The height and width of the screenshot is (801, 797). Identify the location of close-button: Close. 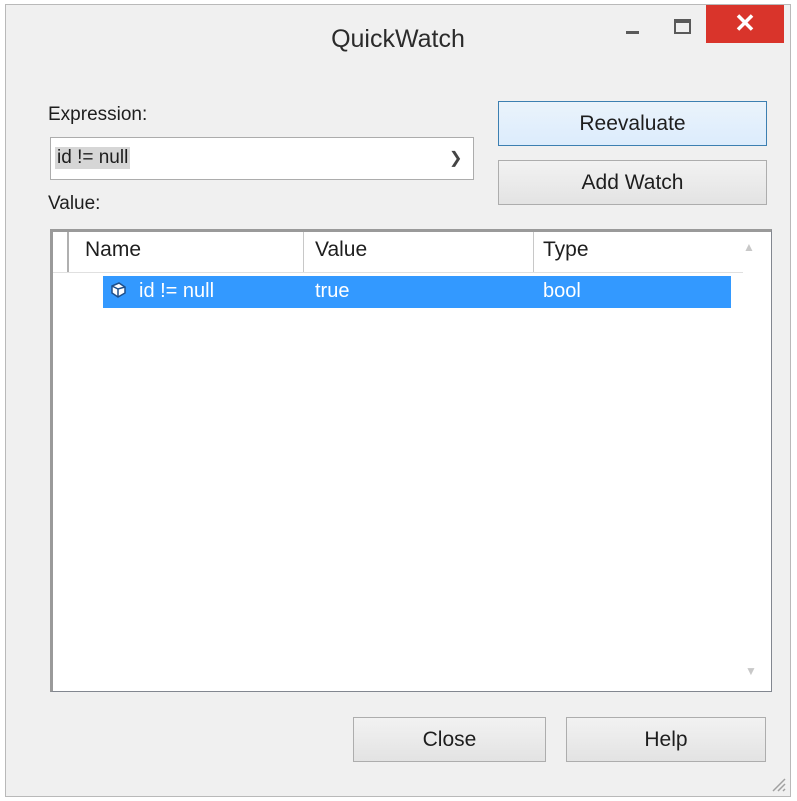
(449, 739).